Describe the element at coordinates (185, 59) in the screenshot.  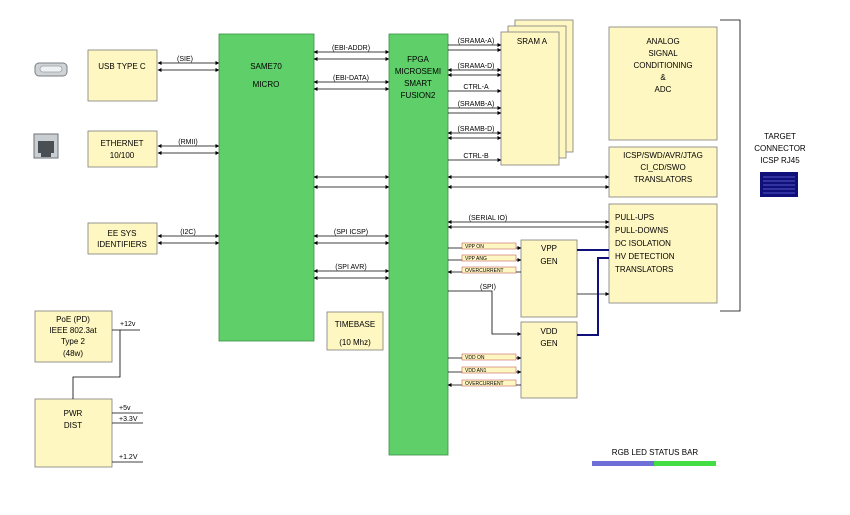
I see `sie-label: (SIE)` at that location.